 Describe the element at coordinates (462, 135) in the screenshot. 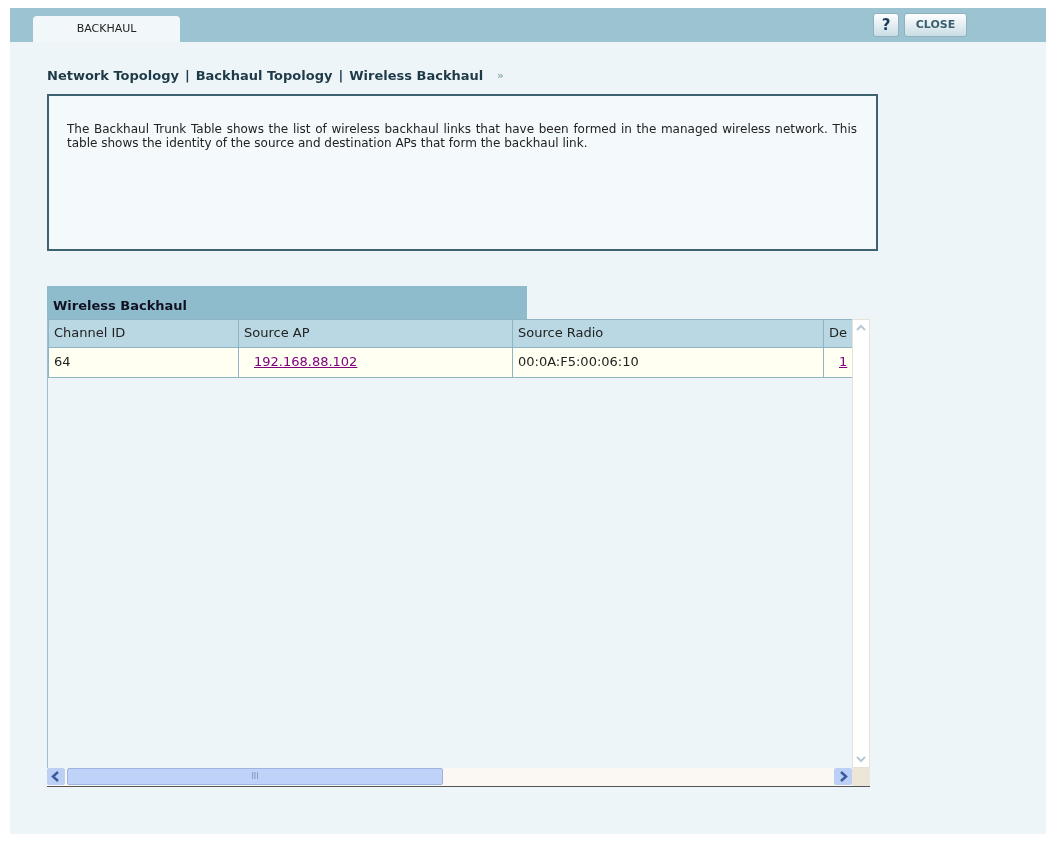

I see `description-text: The Backhaul Trunk Table shows the list of wireless backhaul links that have been formed in the managed wireless network. This table shows the identity of the source and destination APs that form the backhaul link.` at that location.